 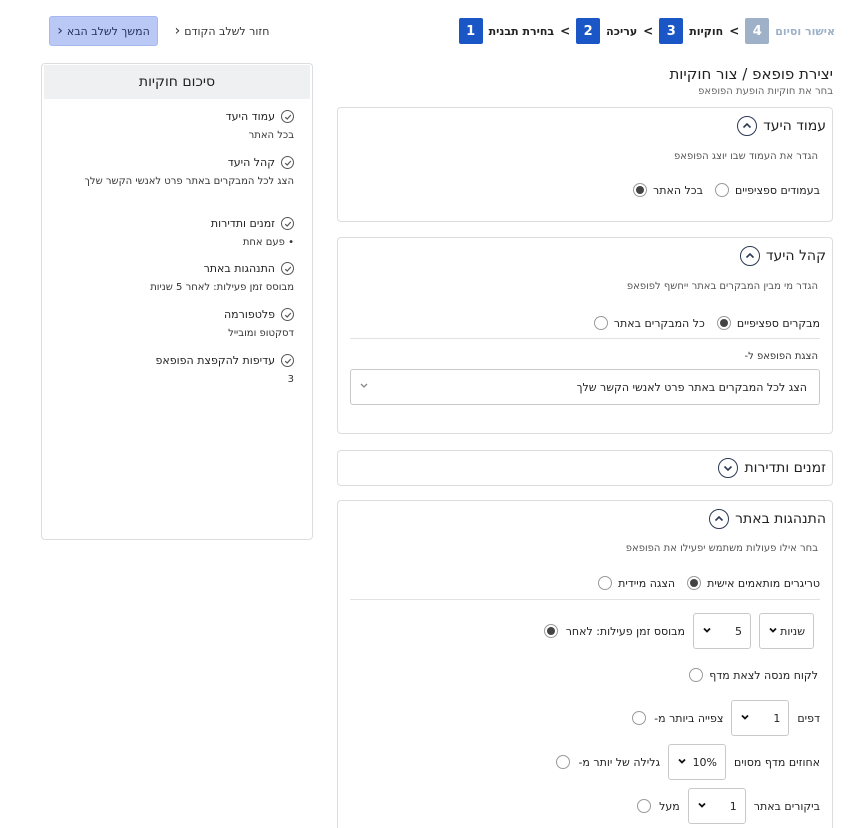 What do you see at coordinates (585, 387) in the screenshot?
I see `show-popup-to-select: הצג לכל המבקרים באתר פרט לאנשי הקשר שלך` at bounding box center [585, 387].